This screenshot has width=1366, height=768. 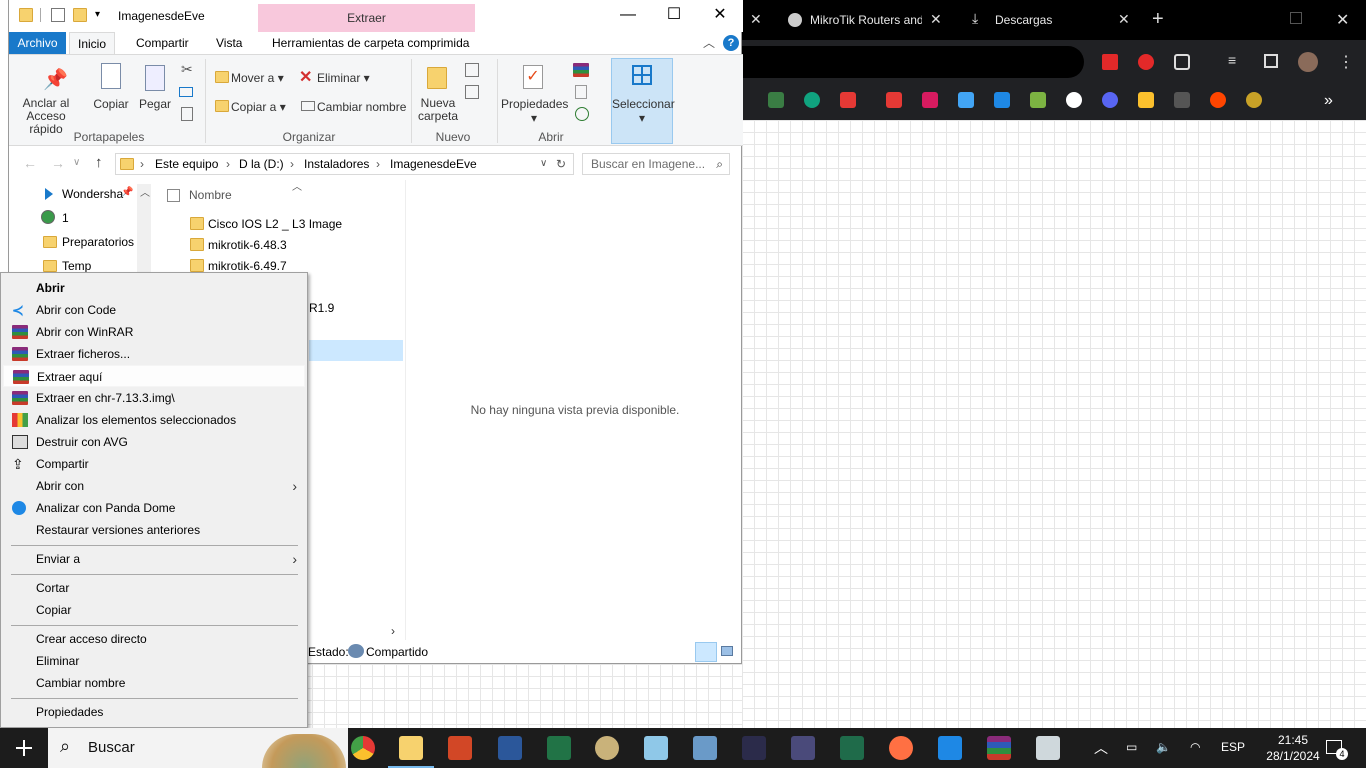 What do you see at coordinates (1328, 101) in the screenshot?
I see `chevron-right-icon: »` at bounding box center [1328, 101].